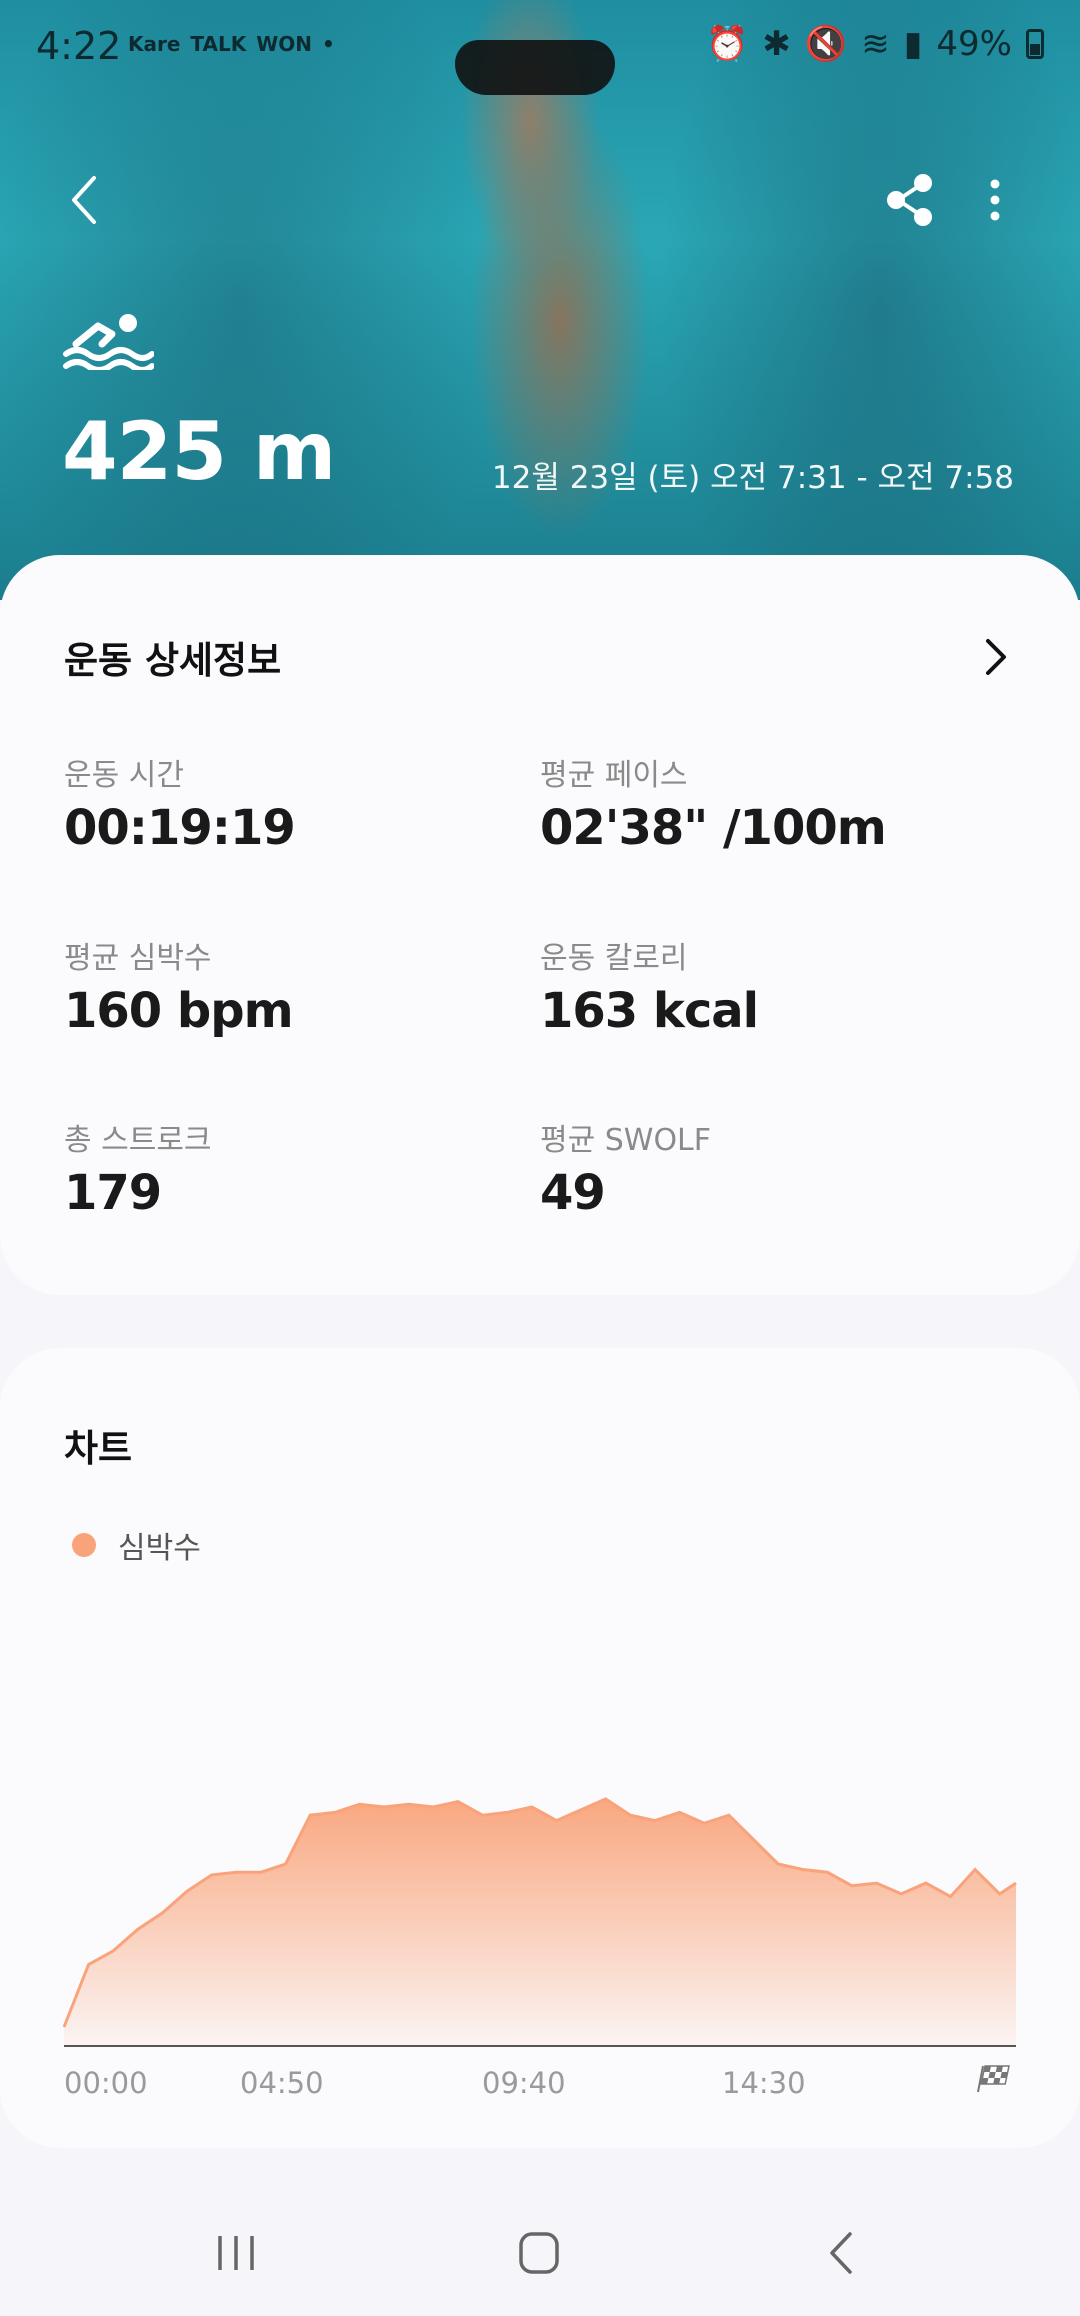  I want to click on workout-date-range: 12월 23일 (토) 오전 7:31 - 오전 7:58, so click(752, 478).